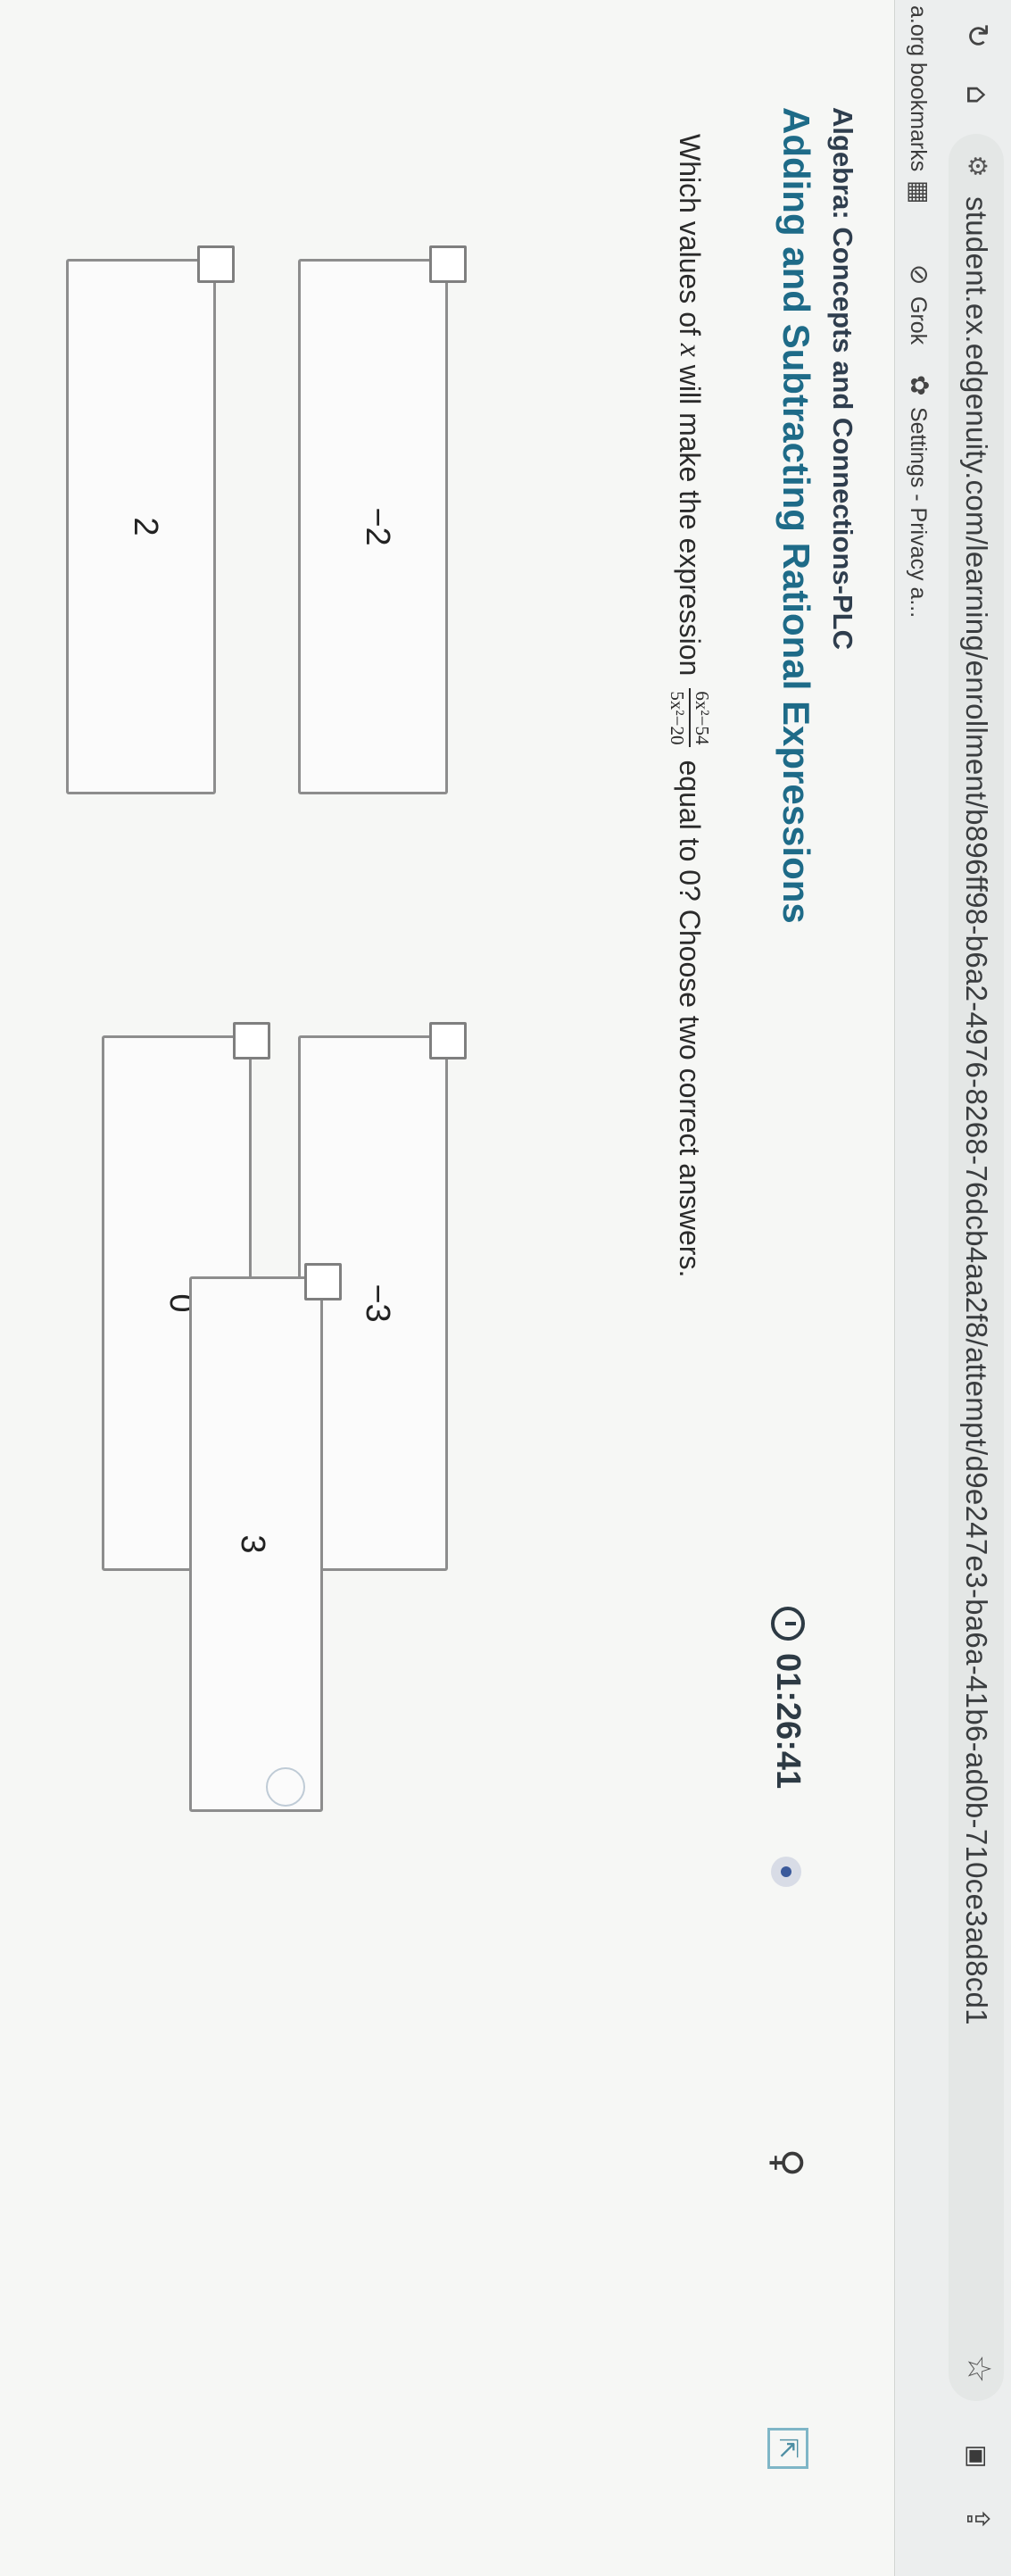 The image size is (1011, 2576). I want to click on question-suffix: equal to 0? Choose two correct answers., so click(690, 1019).